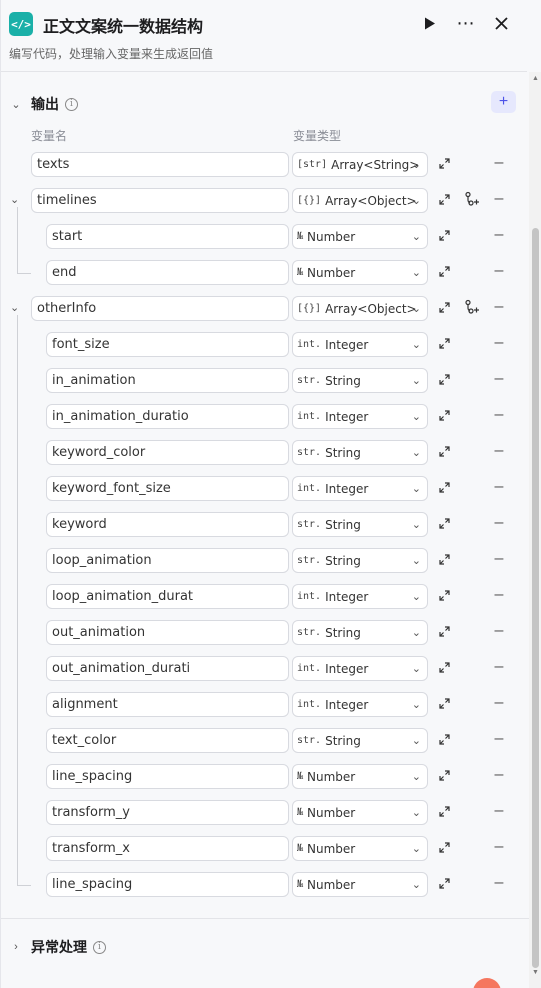 This screenshot has height=988, width=541. What do you see at coordinates (167, 596) in the screenshot?
I see `variable-name-input: loop_animation_durat` at bounding box center [167, 596].